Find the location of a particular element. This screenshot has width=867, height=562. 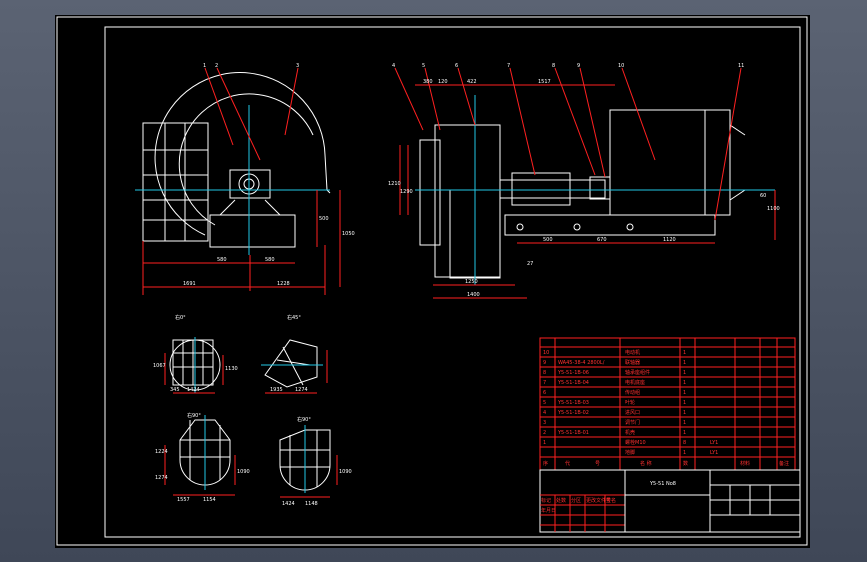

view-0-dim-d: 345 is located at coordinates (175, 390).